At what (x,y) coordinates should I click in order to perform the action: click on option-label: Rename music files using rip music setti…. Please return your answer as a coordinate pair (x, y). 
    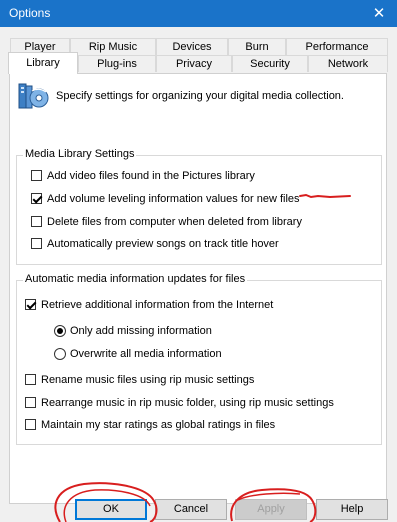
    Looking at the image, I should click on (148, 380).